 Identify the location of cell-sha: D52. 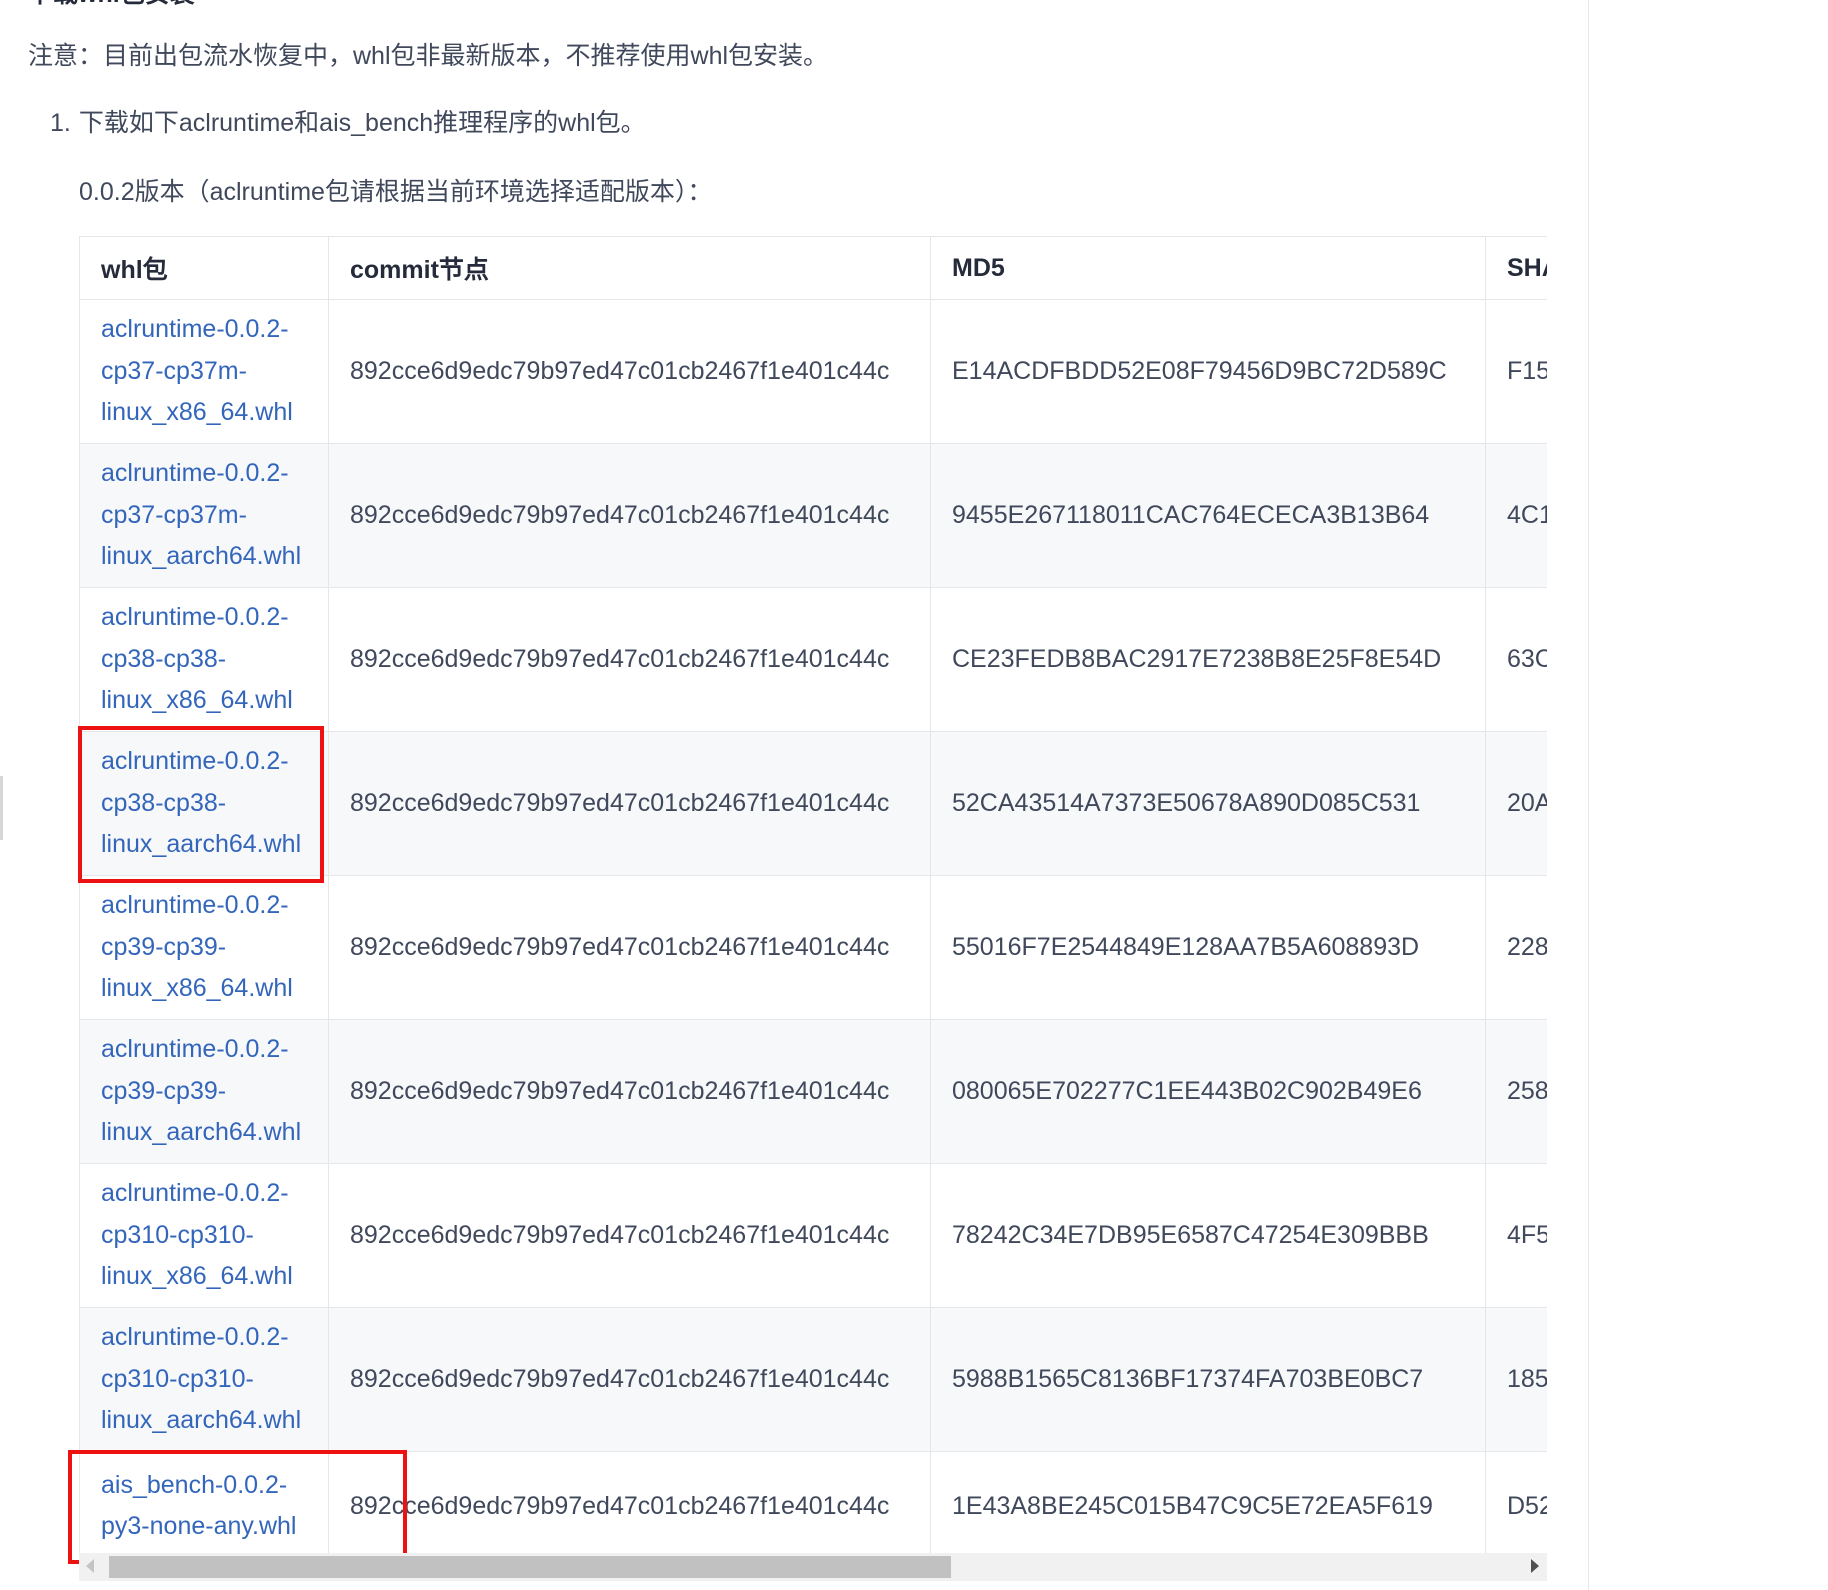
(1516, 1506).